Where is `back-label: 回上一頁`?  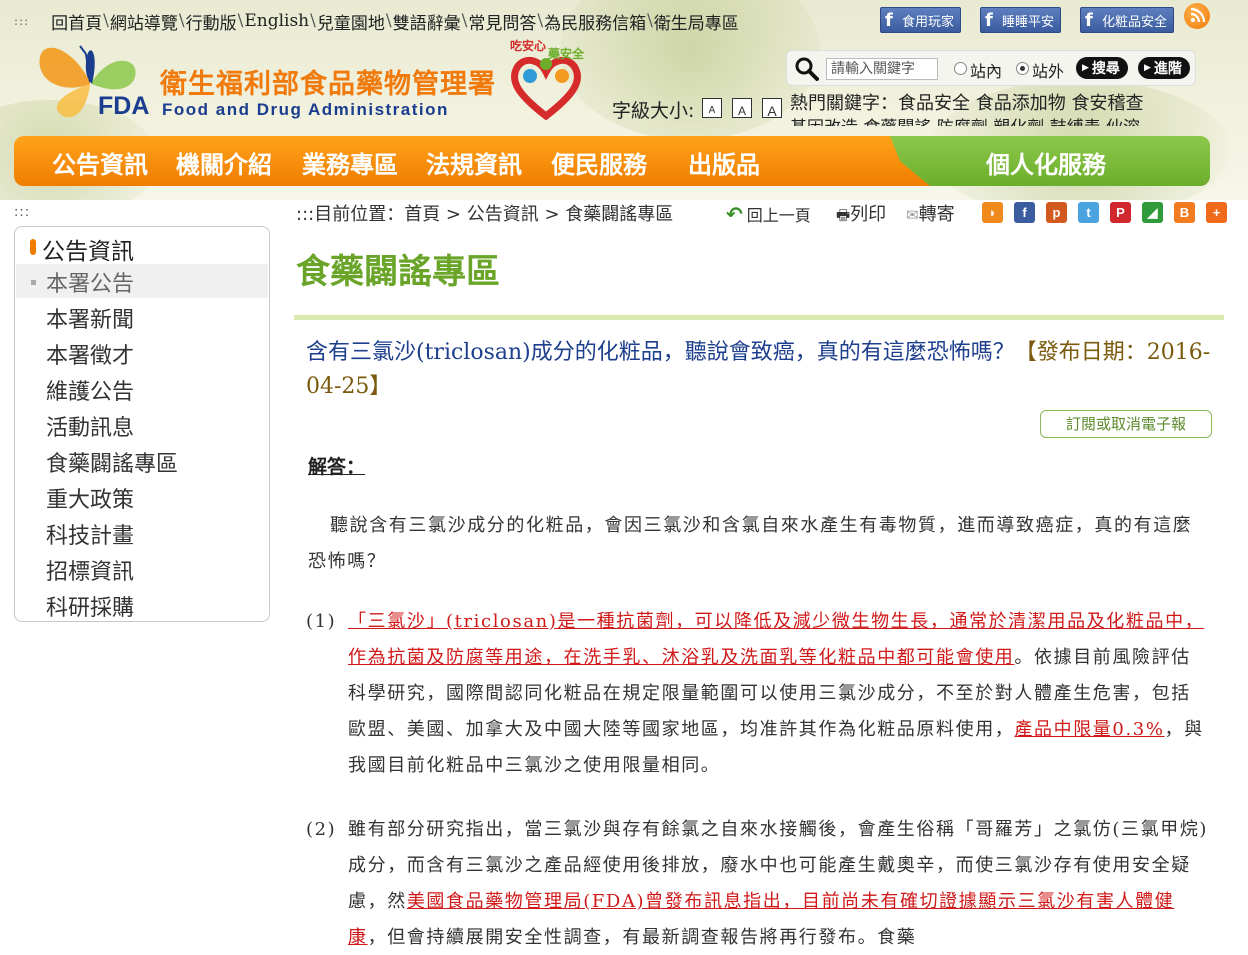 back-label: 回上一頁 is located at coordinates (778, 215).